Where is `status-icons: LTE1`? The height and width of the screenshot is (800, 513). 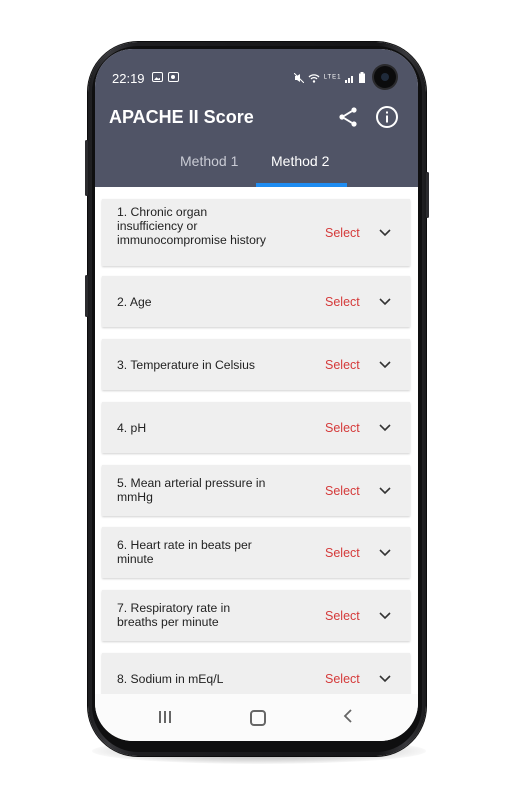 status-icons: LTE1 is located at coordinates (329, 77).